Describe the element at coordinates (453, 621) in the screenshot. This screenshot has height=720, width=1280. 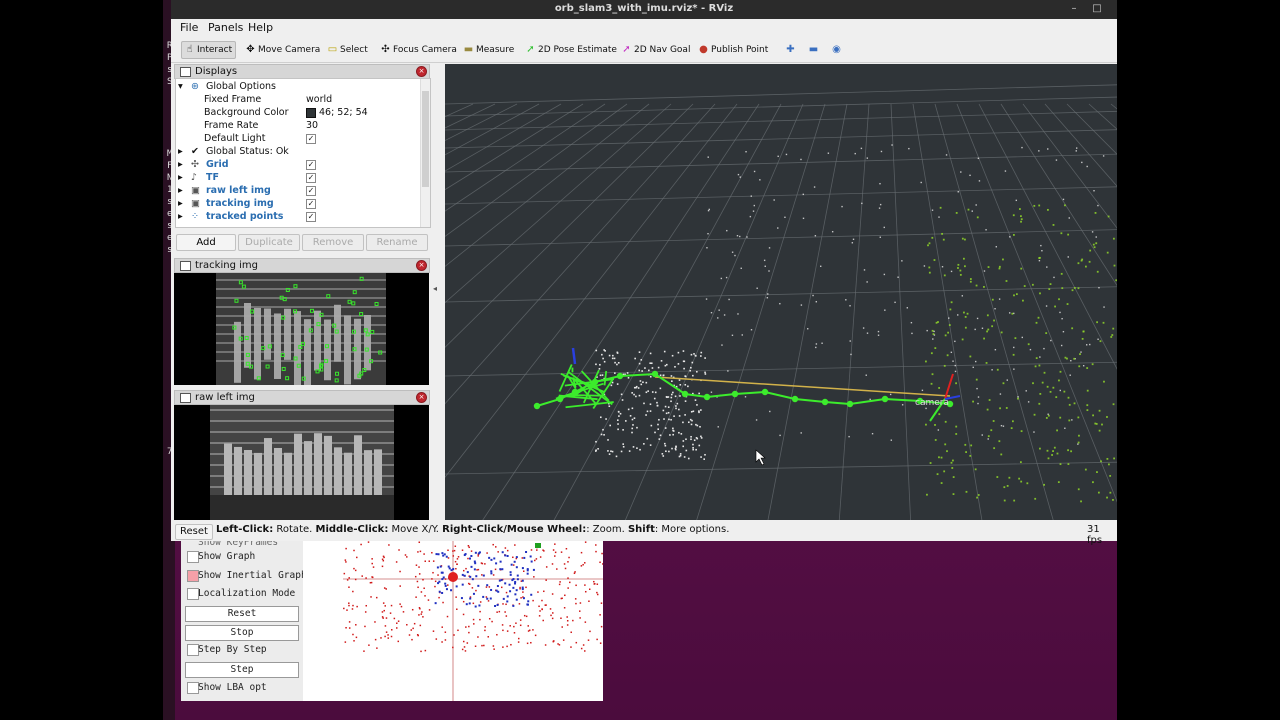
I see `pangolin-map-view` at that location.